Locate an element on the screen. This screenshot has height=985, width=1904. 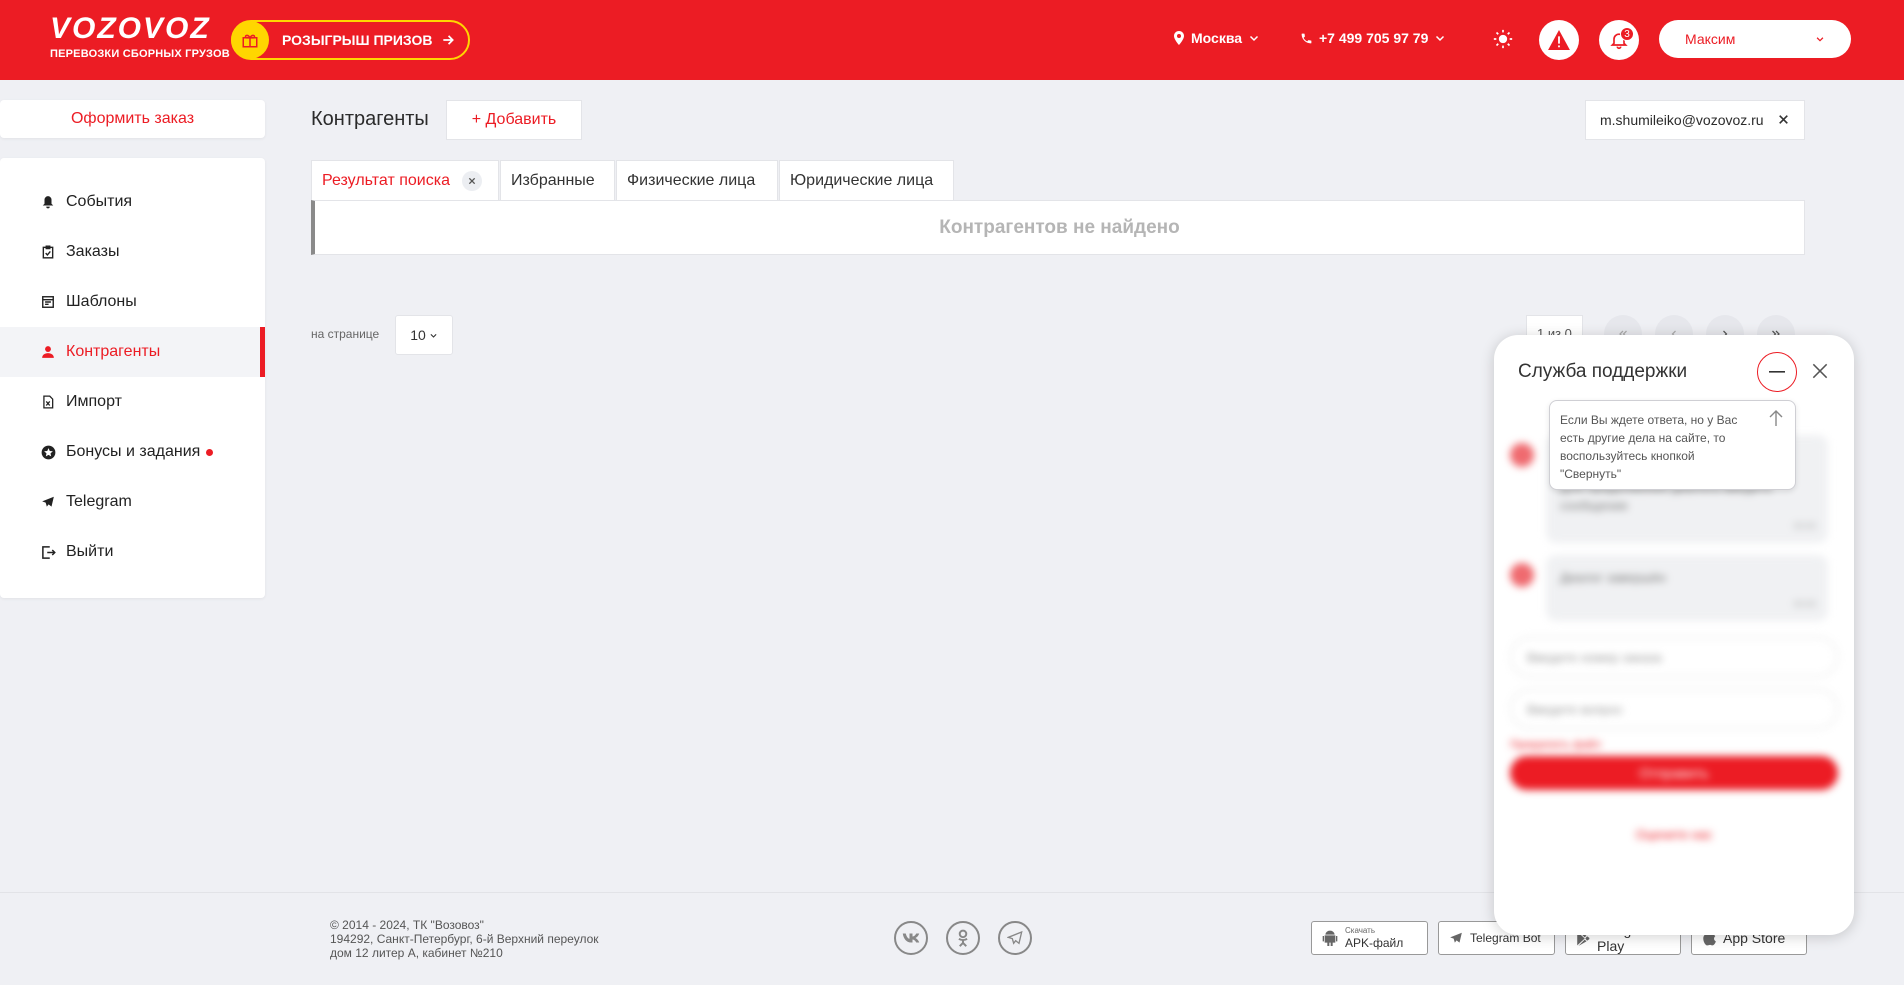
tab-individuals: Физические лица is located at coordinates (697, 180).